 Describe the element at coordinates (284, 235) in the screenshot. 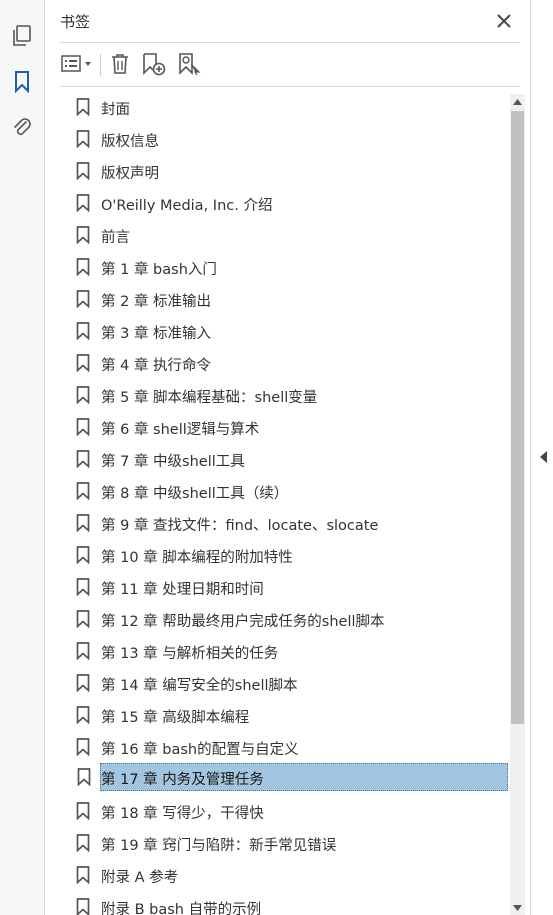

I see `bookmark-item: 前言` at that location.